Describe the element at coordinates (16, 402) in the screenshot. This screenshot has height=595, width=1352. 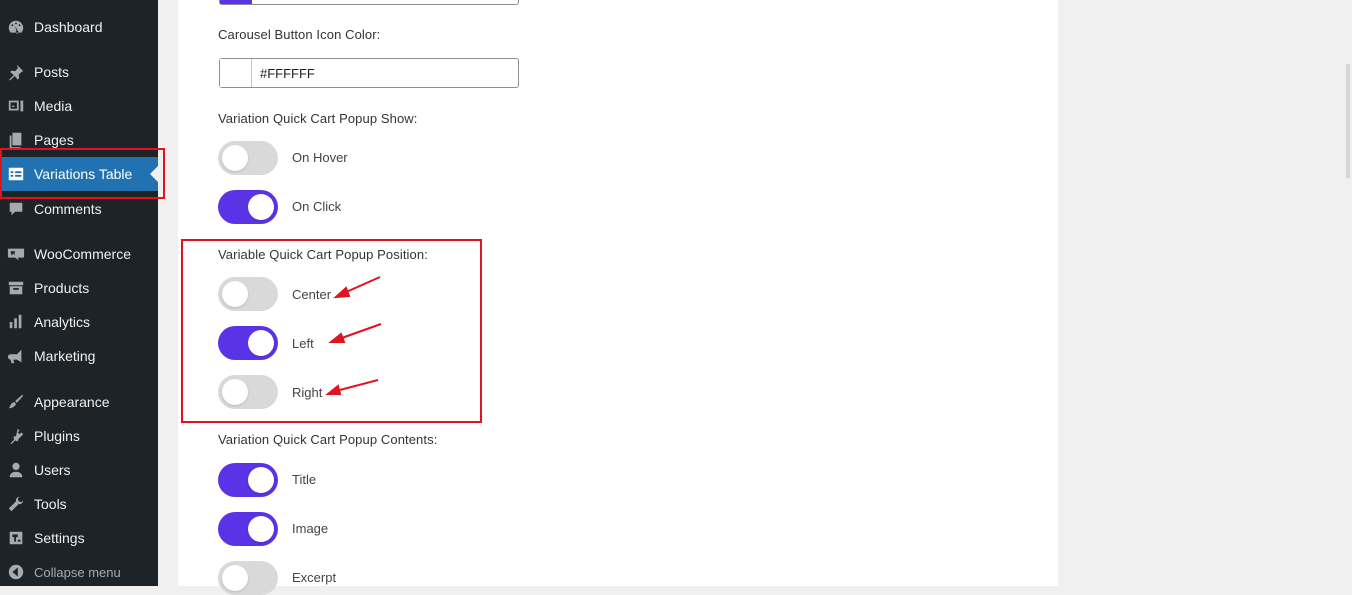
I see `paintbrush-icon` at that location.